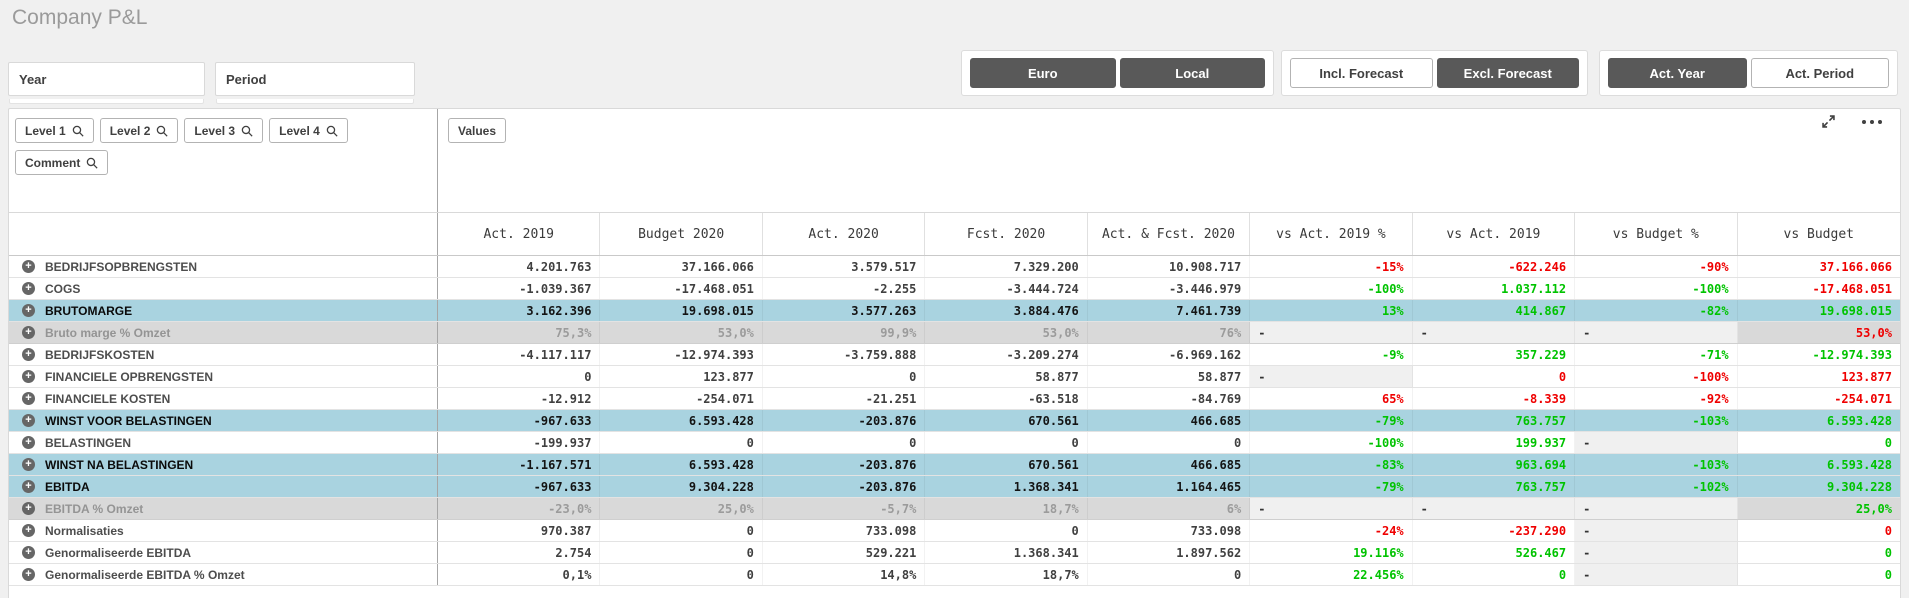  I want to click on value-cell: 7.329.200, so click(1006, 266).